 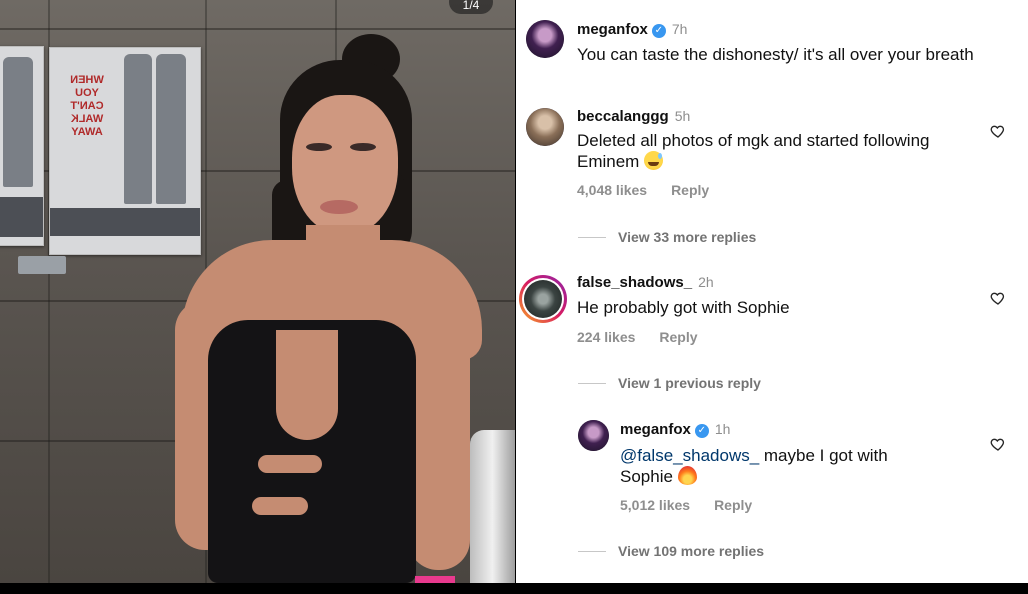 What do you see at coordinates (435, 579) in the screenshot?
I see `pink-object` at bounding box center [435, 579].